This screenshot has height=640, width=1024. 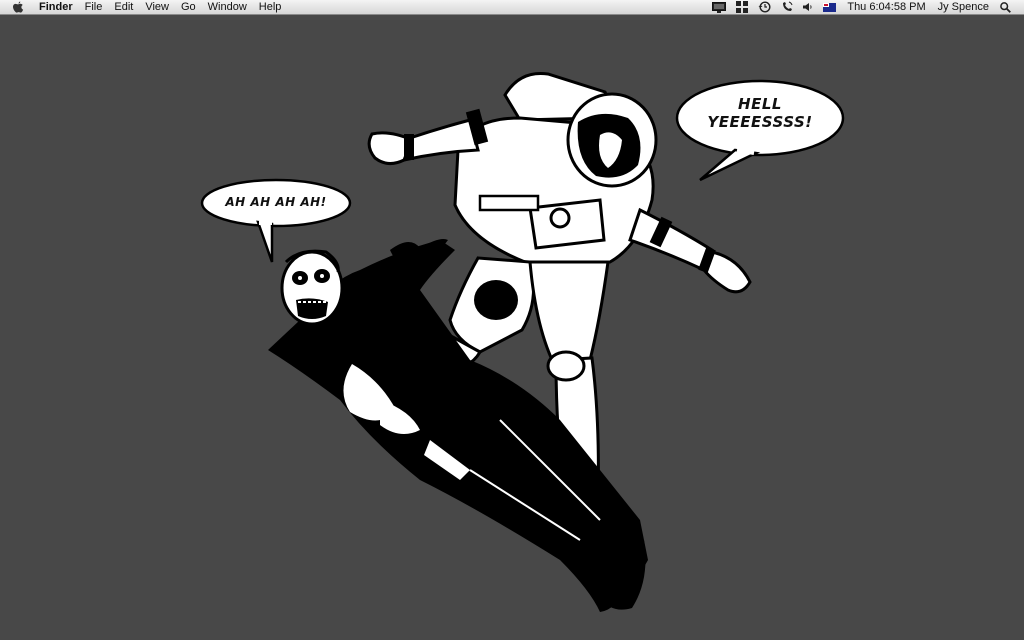 What do you see at coordinates (1005, 7) in the screenshot?
I see `spotlight-search-icon` at bounding box center [1005, 7].